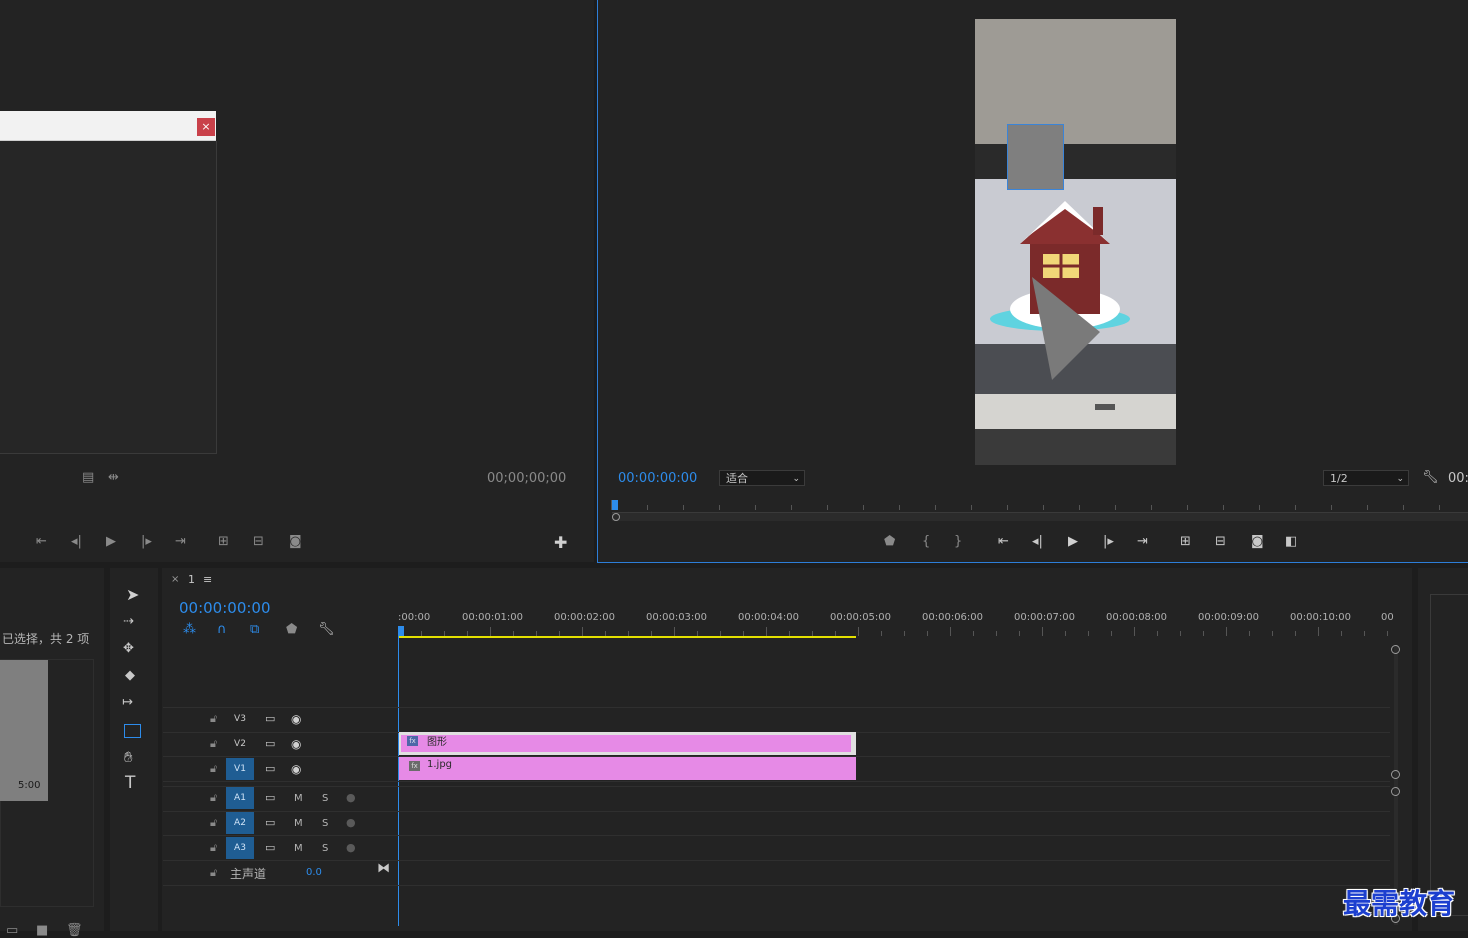 This screenshot has height=938, width=1468. I want to click on trash-icon: 🗑︎, so click(74, 931).